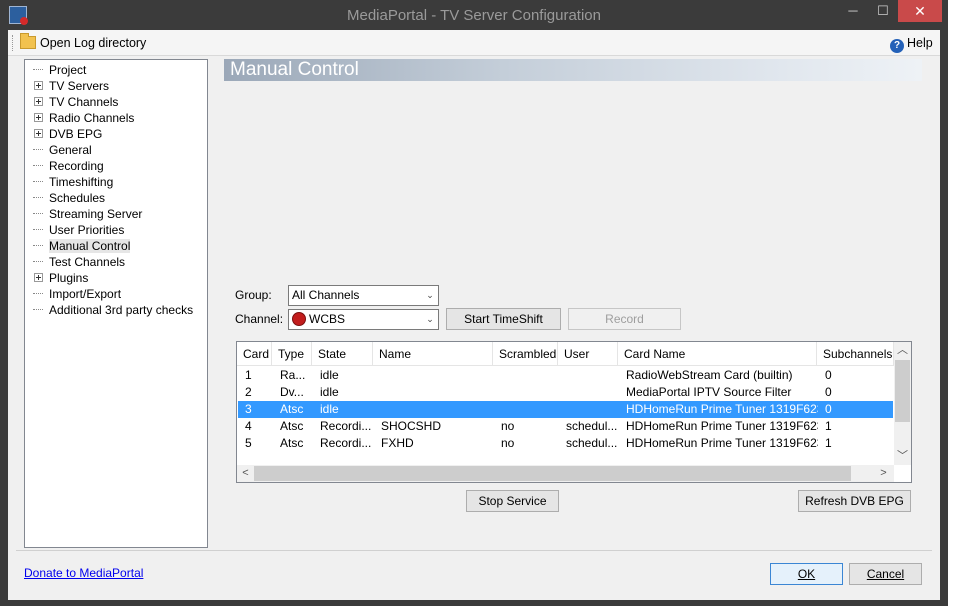  Describe the element at coordinates (911, 43) in the screenshot. I see `help-button: ? Help` at that location.